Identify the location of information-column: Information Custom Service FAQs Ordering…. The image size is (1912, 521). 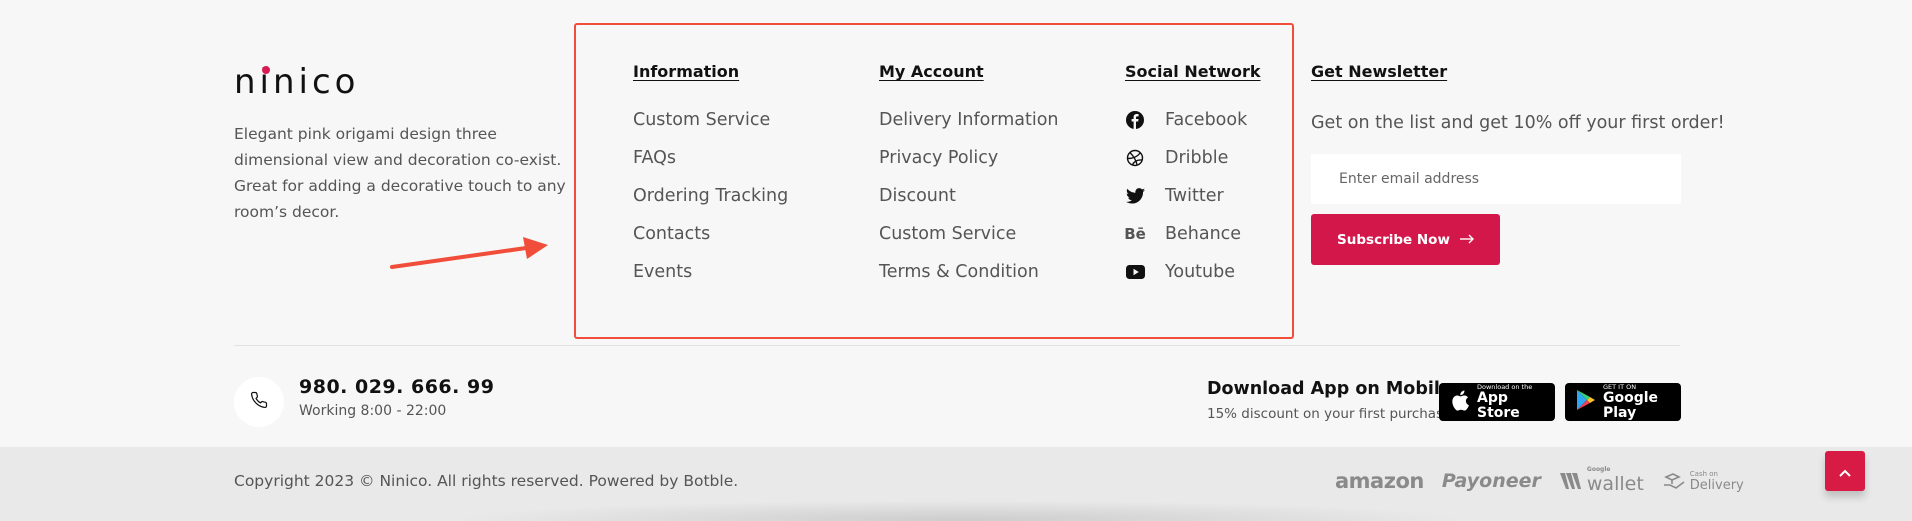
(710, 180).